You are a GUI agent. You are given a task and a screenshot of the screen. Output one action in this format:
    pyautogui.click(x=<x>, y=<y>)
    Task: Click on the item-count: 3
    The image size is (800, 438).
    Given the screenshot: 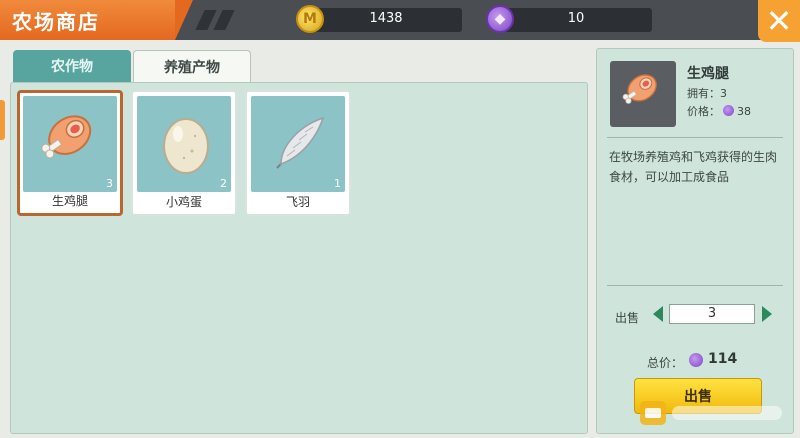 What is the action you would take?
    pyautogui.click(x=109, y=183)
    